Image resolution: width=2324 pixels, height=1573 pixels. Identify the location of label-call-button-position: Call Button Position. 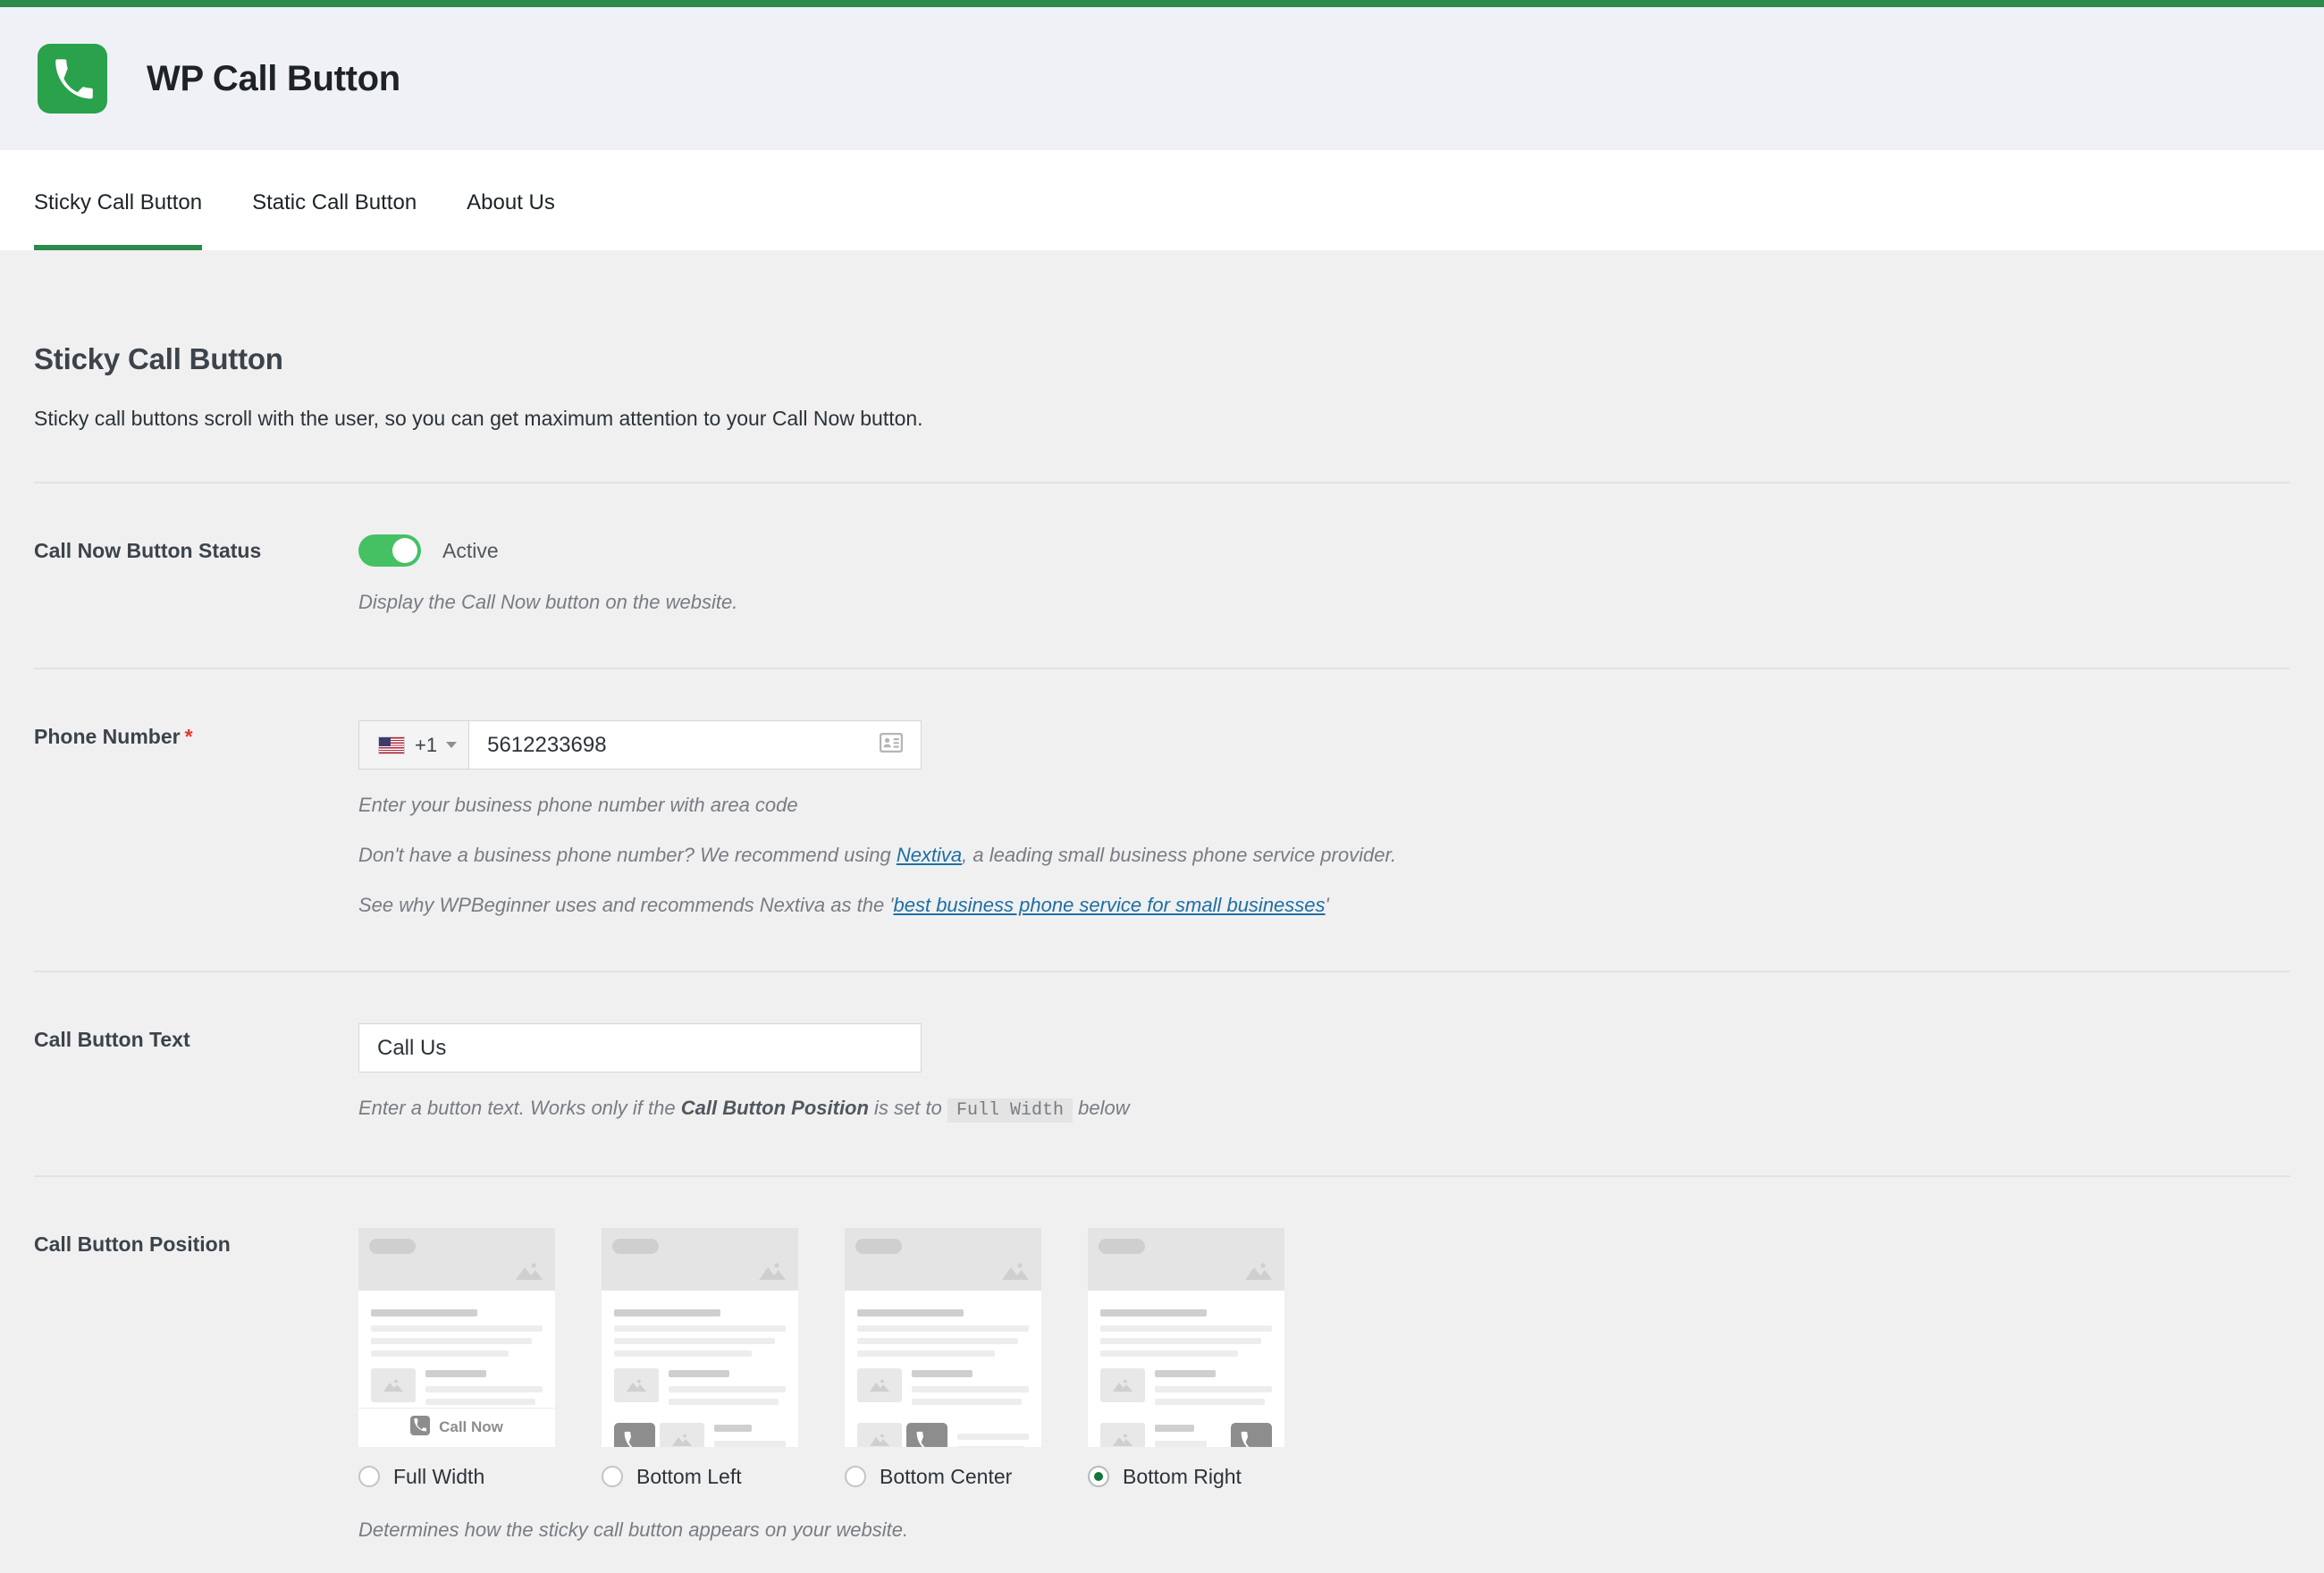
(132, 1244).